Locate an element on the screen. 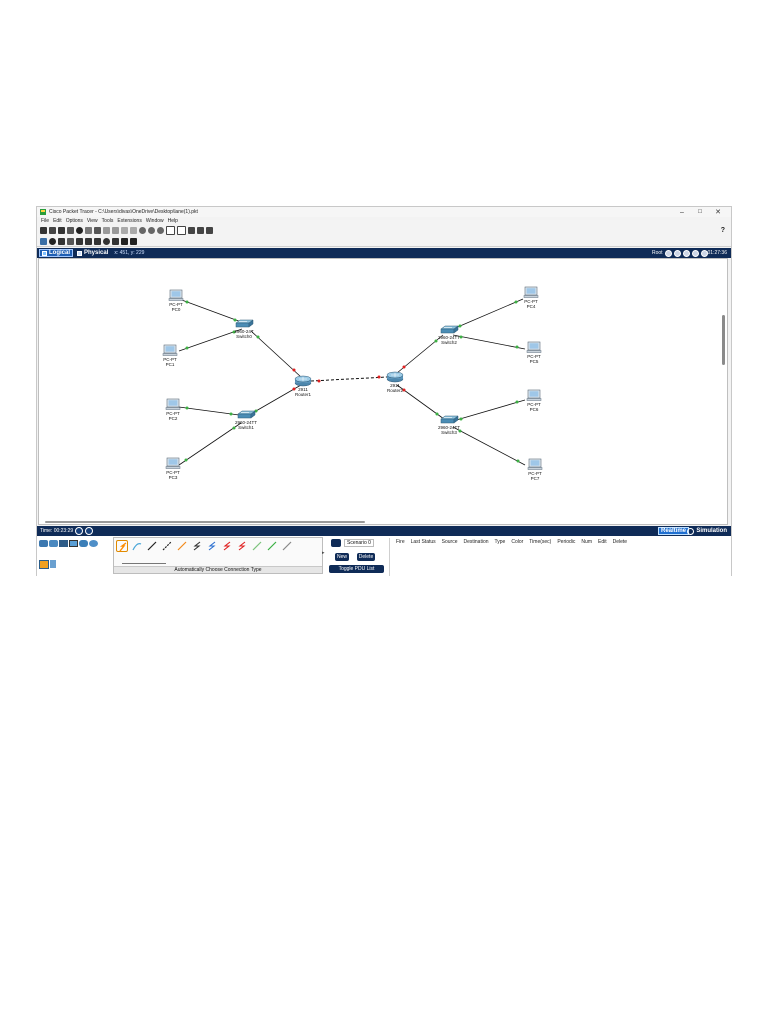 The image size is (768, 1024). minimize-button: – is located at coordinates (682, 212).